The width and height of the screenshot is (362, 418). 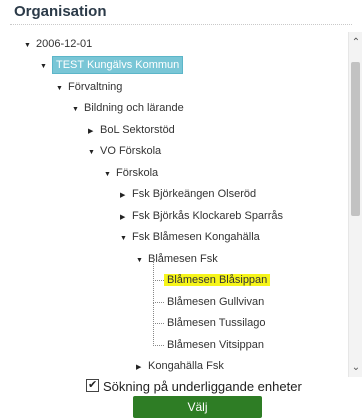 What do you see at coordinates (197, 407) in the screenshot?
I see `select-button: Välj` at bounding box center [197, 407].